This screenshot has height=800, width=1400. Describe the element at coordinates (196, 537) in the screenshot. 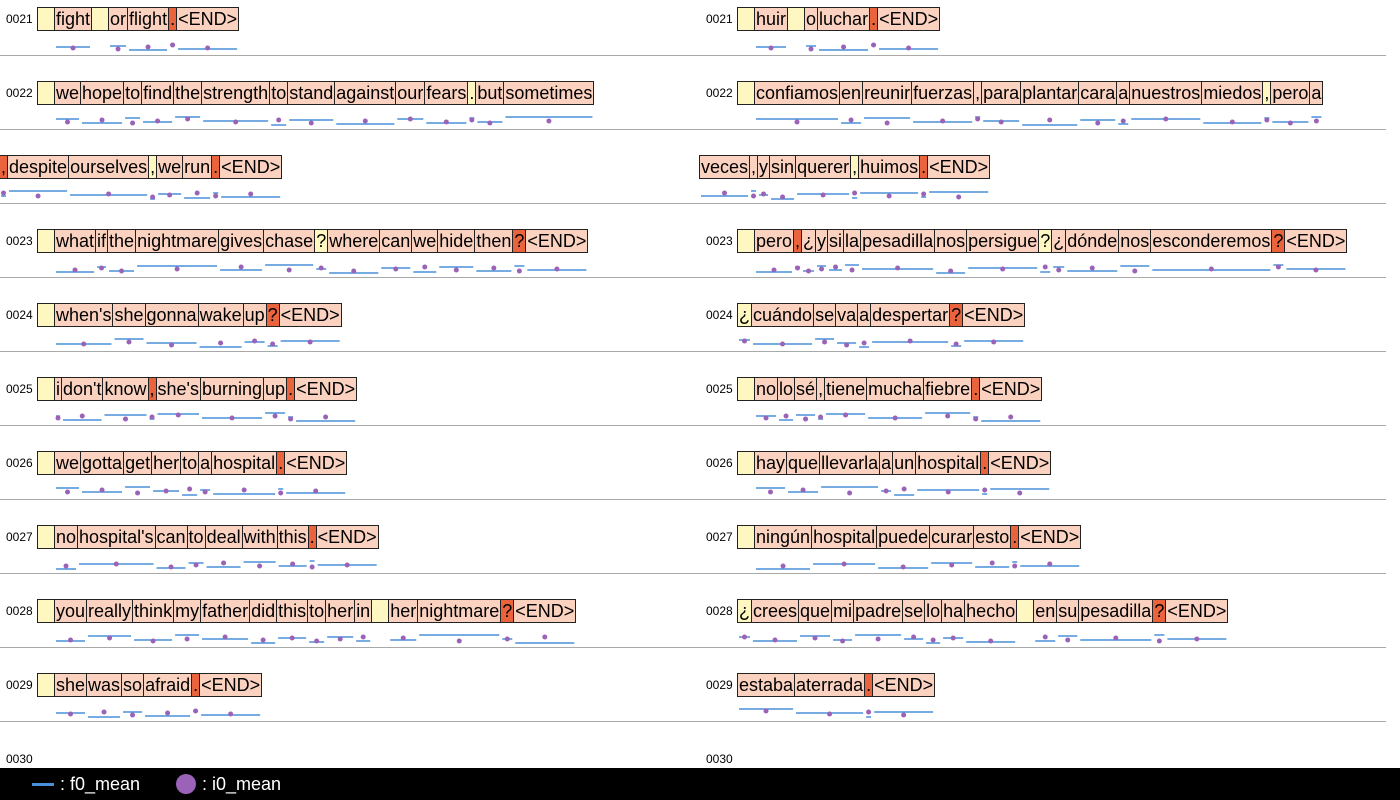

I see `token: to` at that location.